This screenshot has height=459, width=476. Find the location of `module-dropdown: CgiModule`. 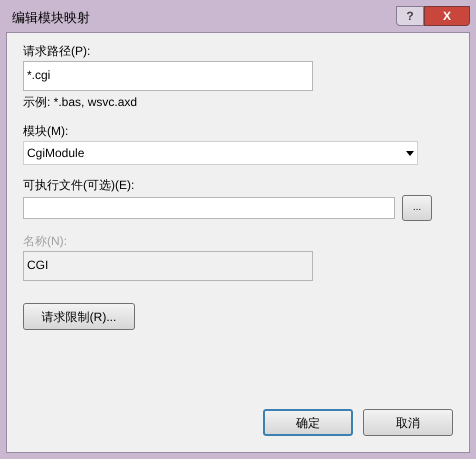

module-dropdown: CgiModule is located at coordinates (220, 153).